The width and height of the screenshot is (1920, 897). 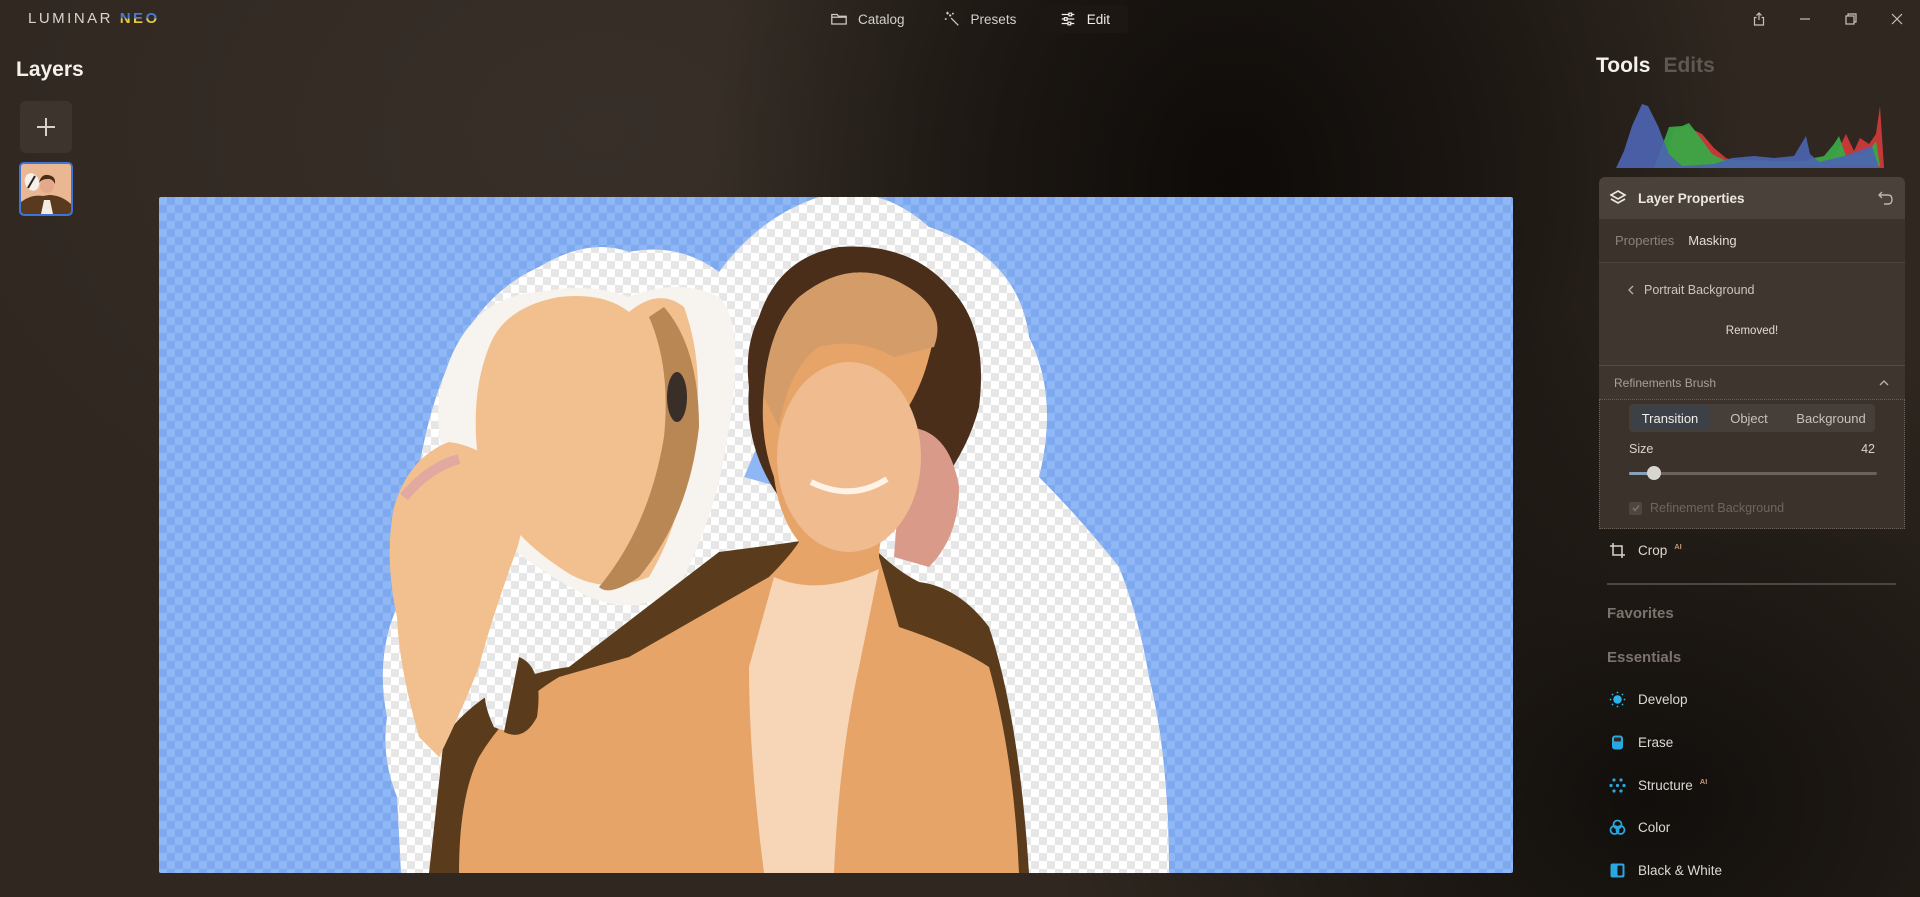 What do you see at coordinates (71, 18) in the screenshot?
I see `logo-primary: LUMINAR` at bounding box center [71, 18].